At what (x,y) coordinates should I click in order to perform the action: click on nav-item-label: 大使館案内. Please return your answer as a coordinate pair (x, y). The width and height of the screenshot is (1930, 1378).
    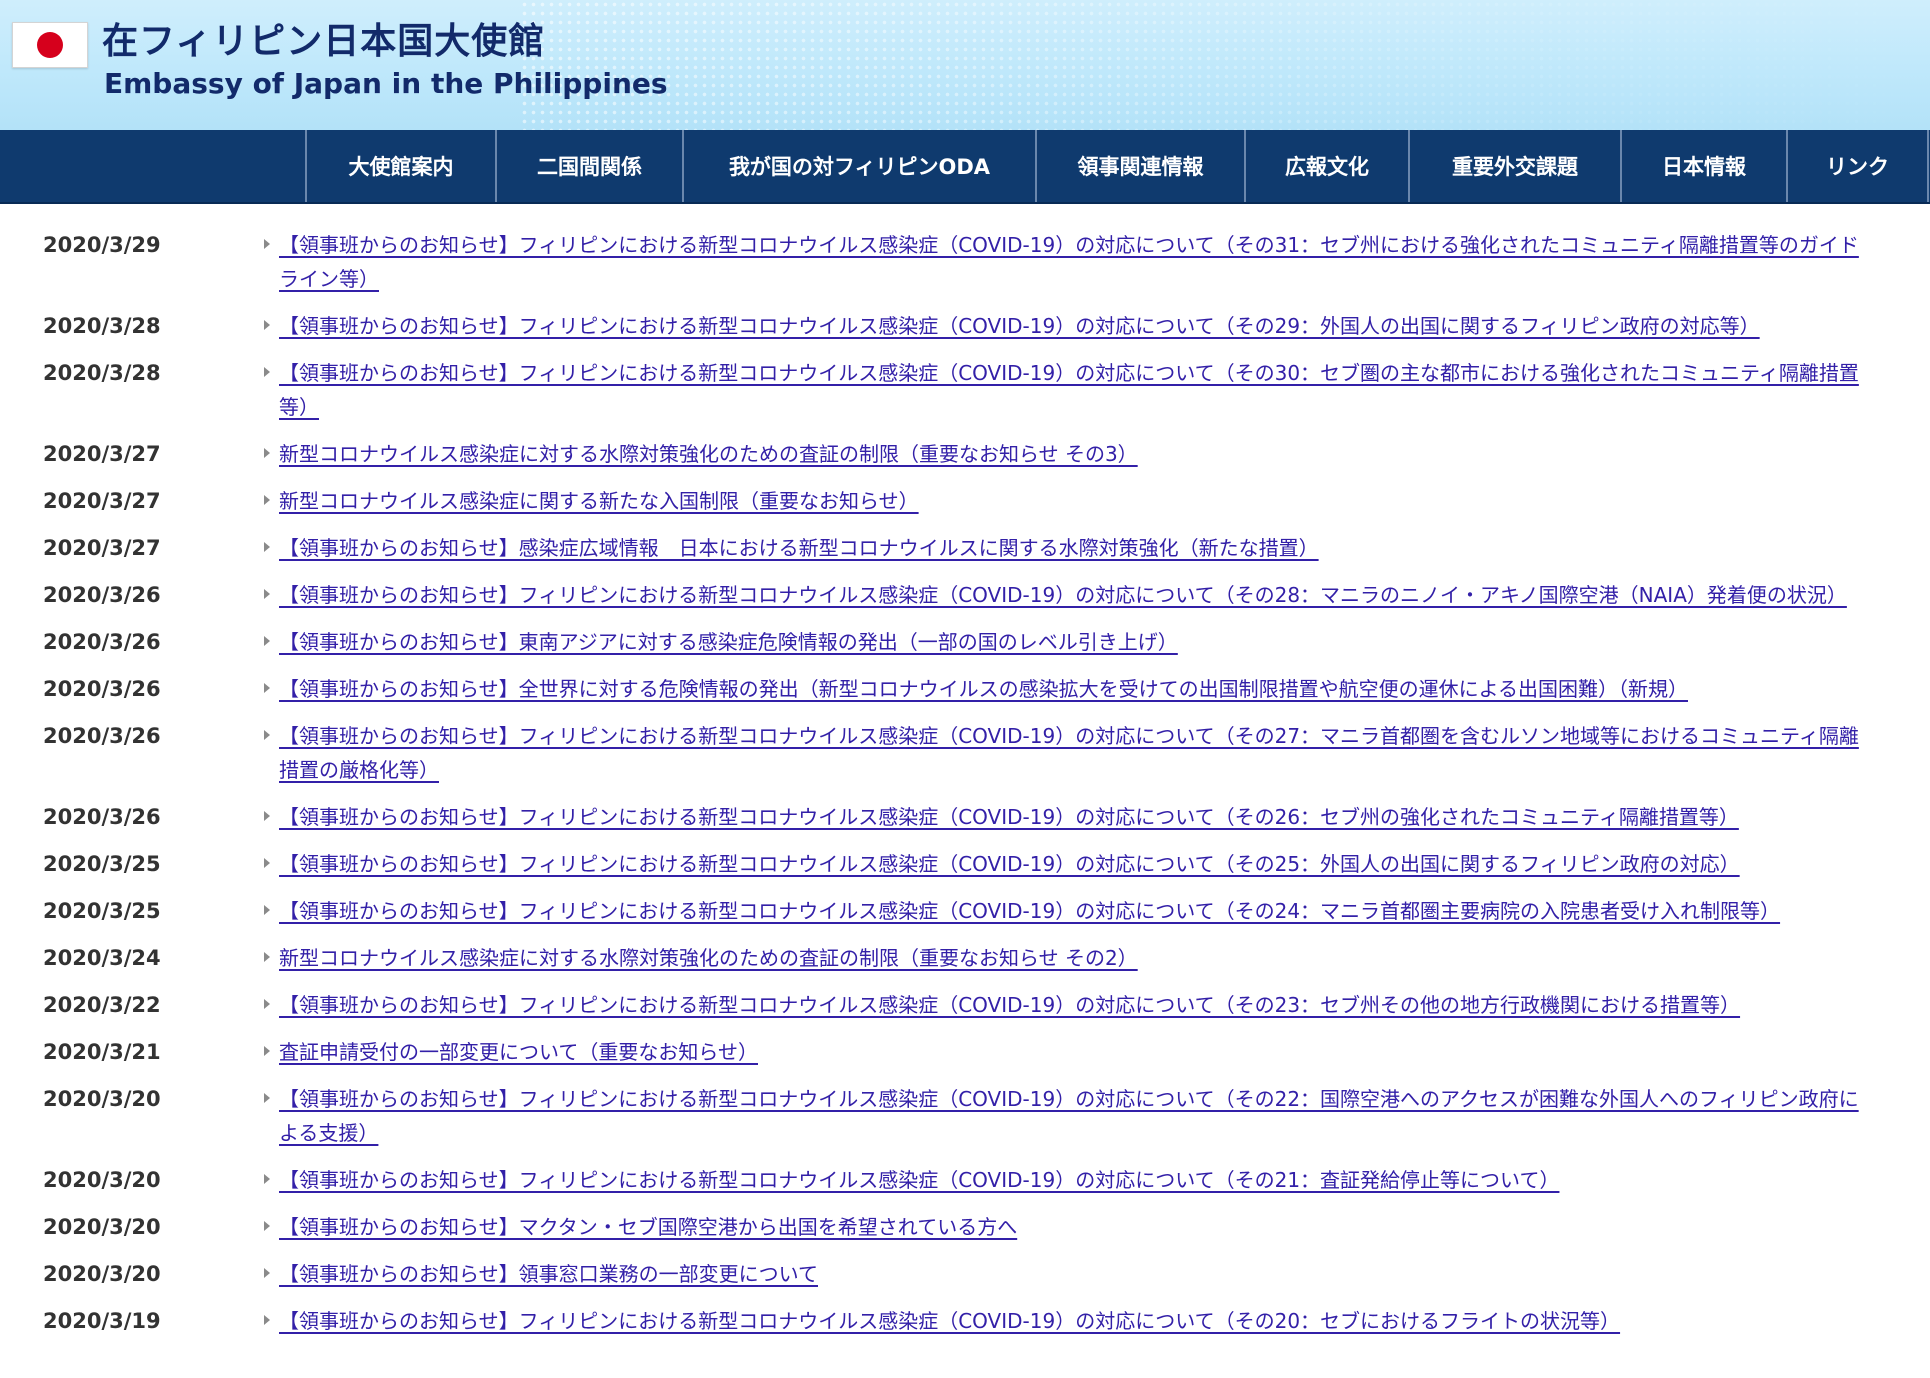
    Looking at the image, I should click on (401, 167).